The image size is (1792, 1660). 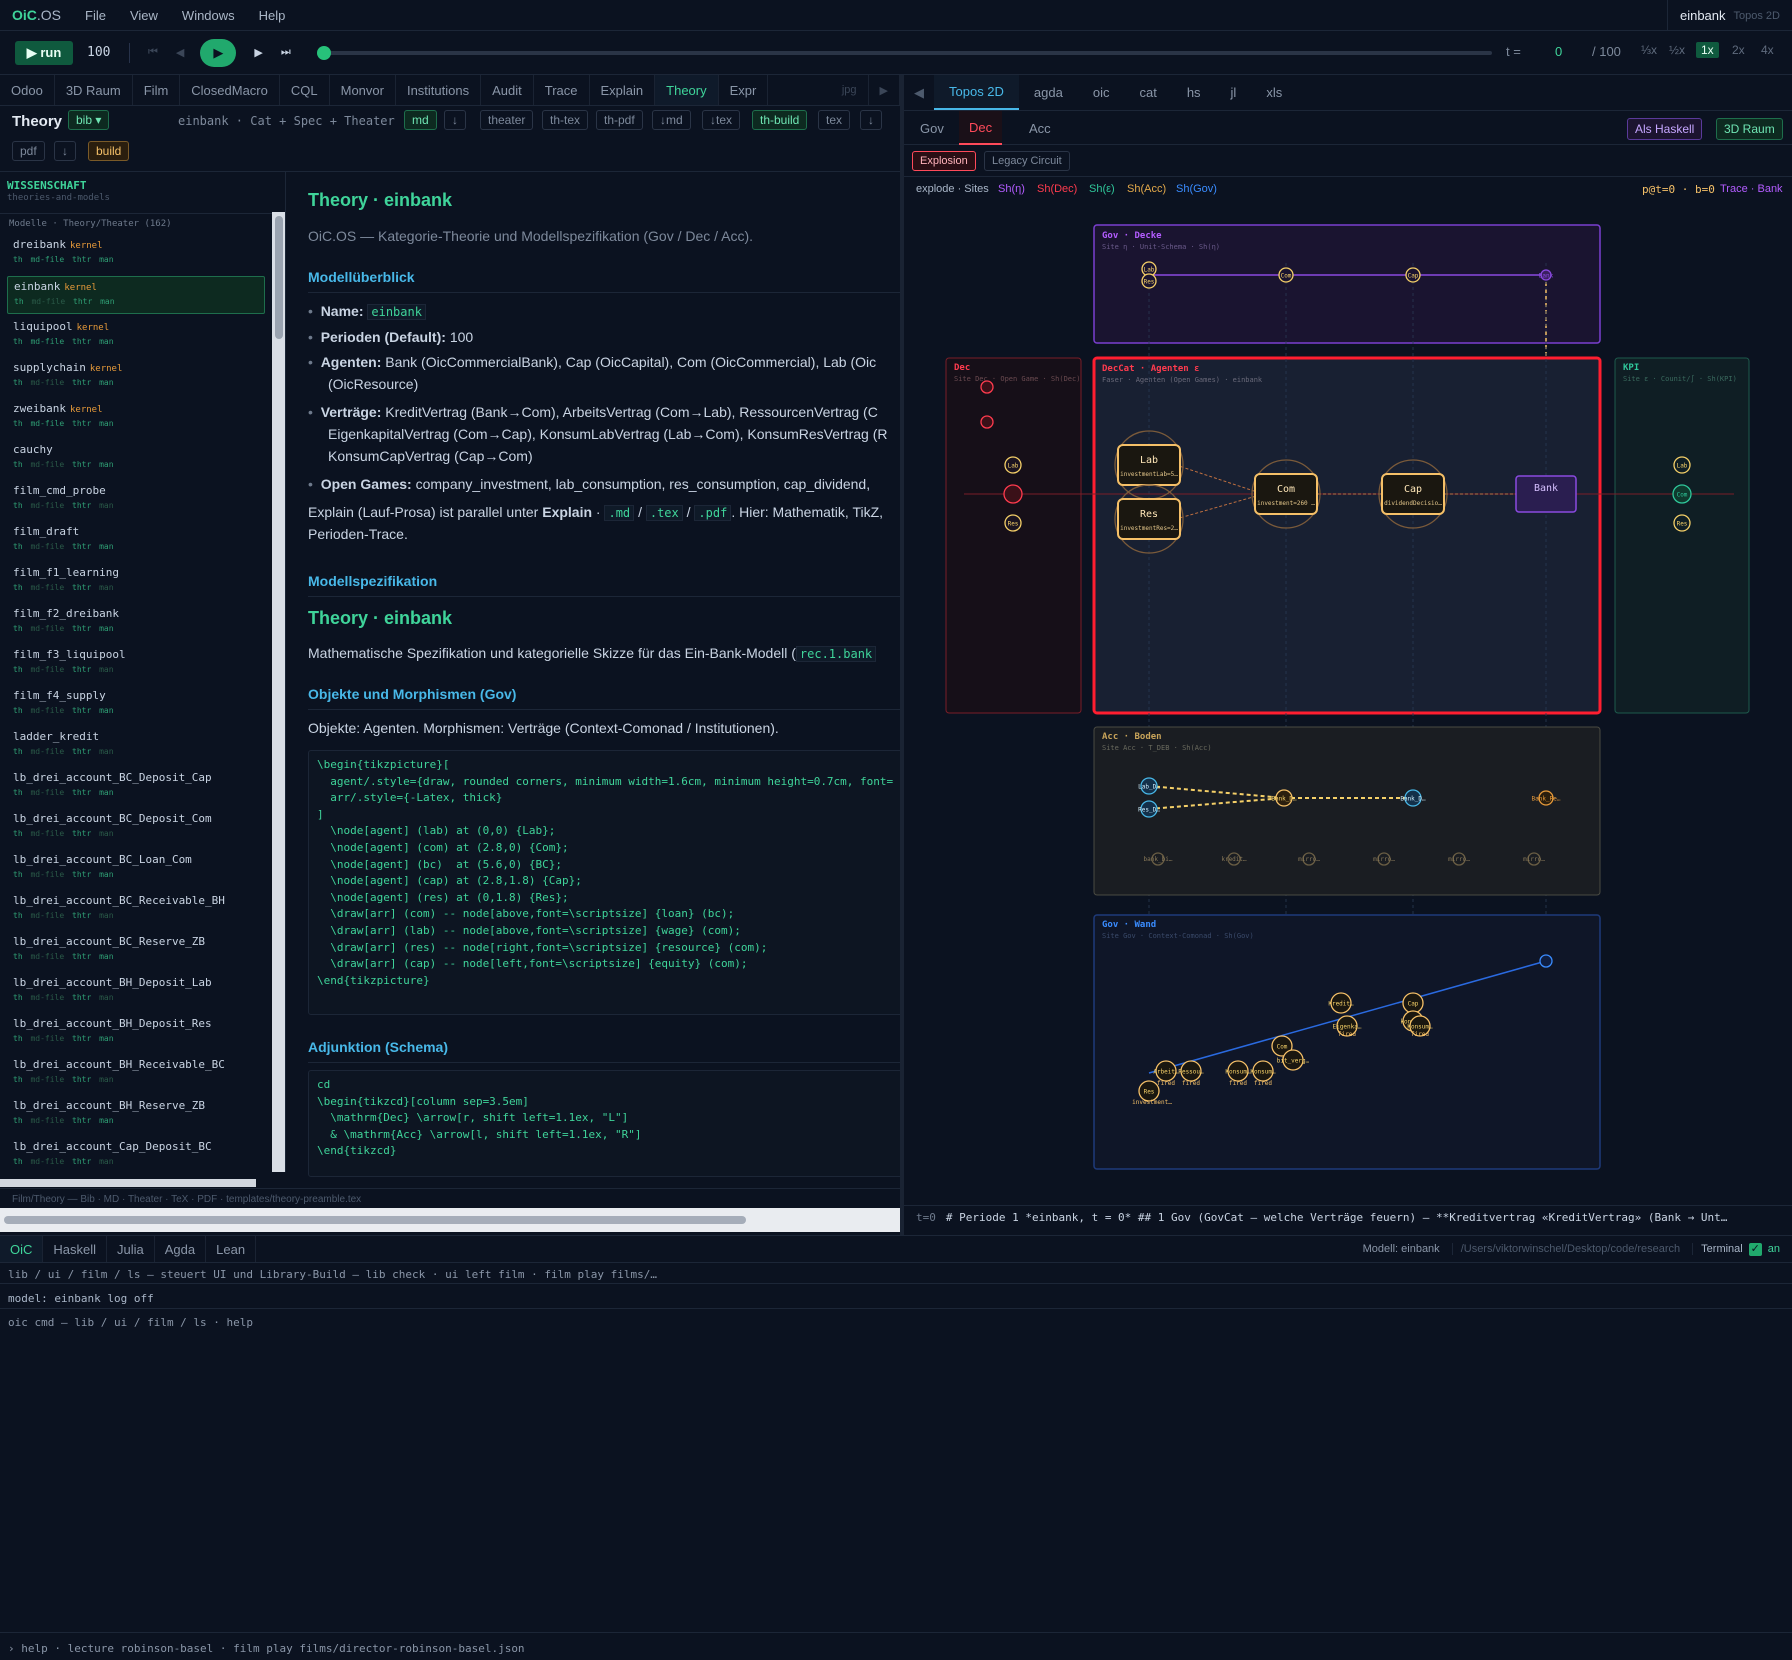 I want to click on bib-dropdown: bib ▾, so click(x=89, y=120).